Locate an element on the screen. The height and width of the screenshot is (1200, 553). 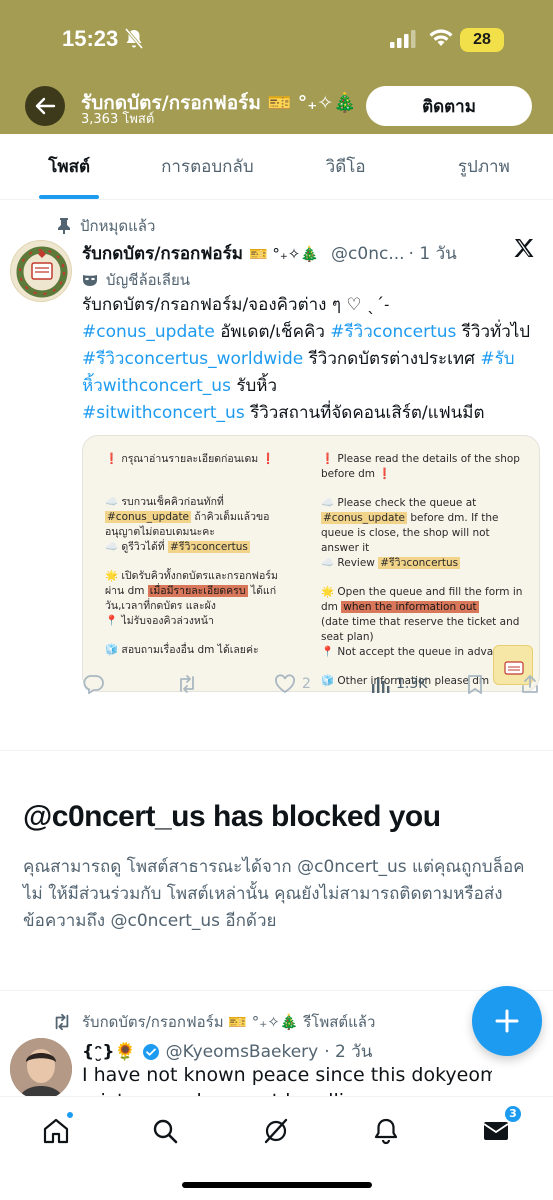
grok-icon is located at coordinates (276, 1131).